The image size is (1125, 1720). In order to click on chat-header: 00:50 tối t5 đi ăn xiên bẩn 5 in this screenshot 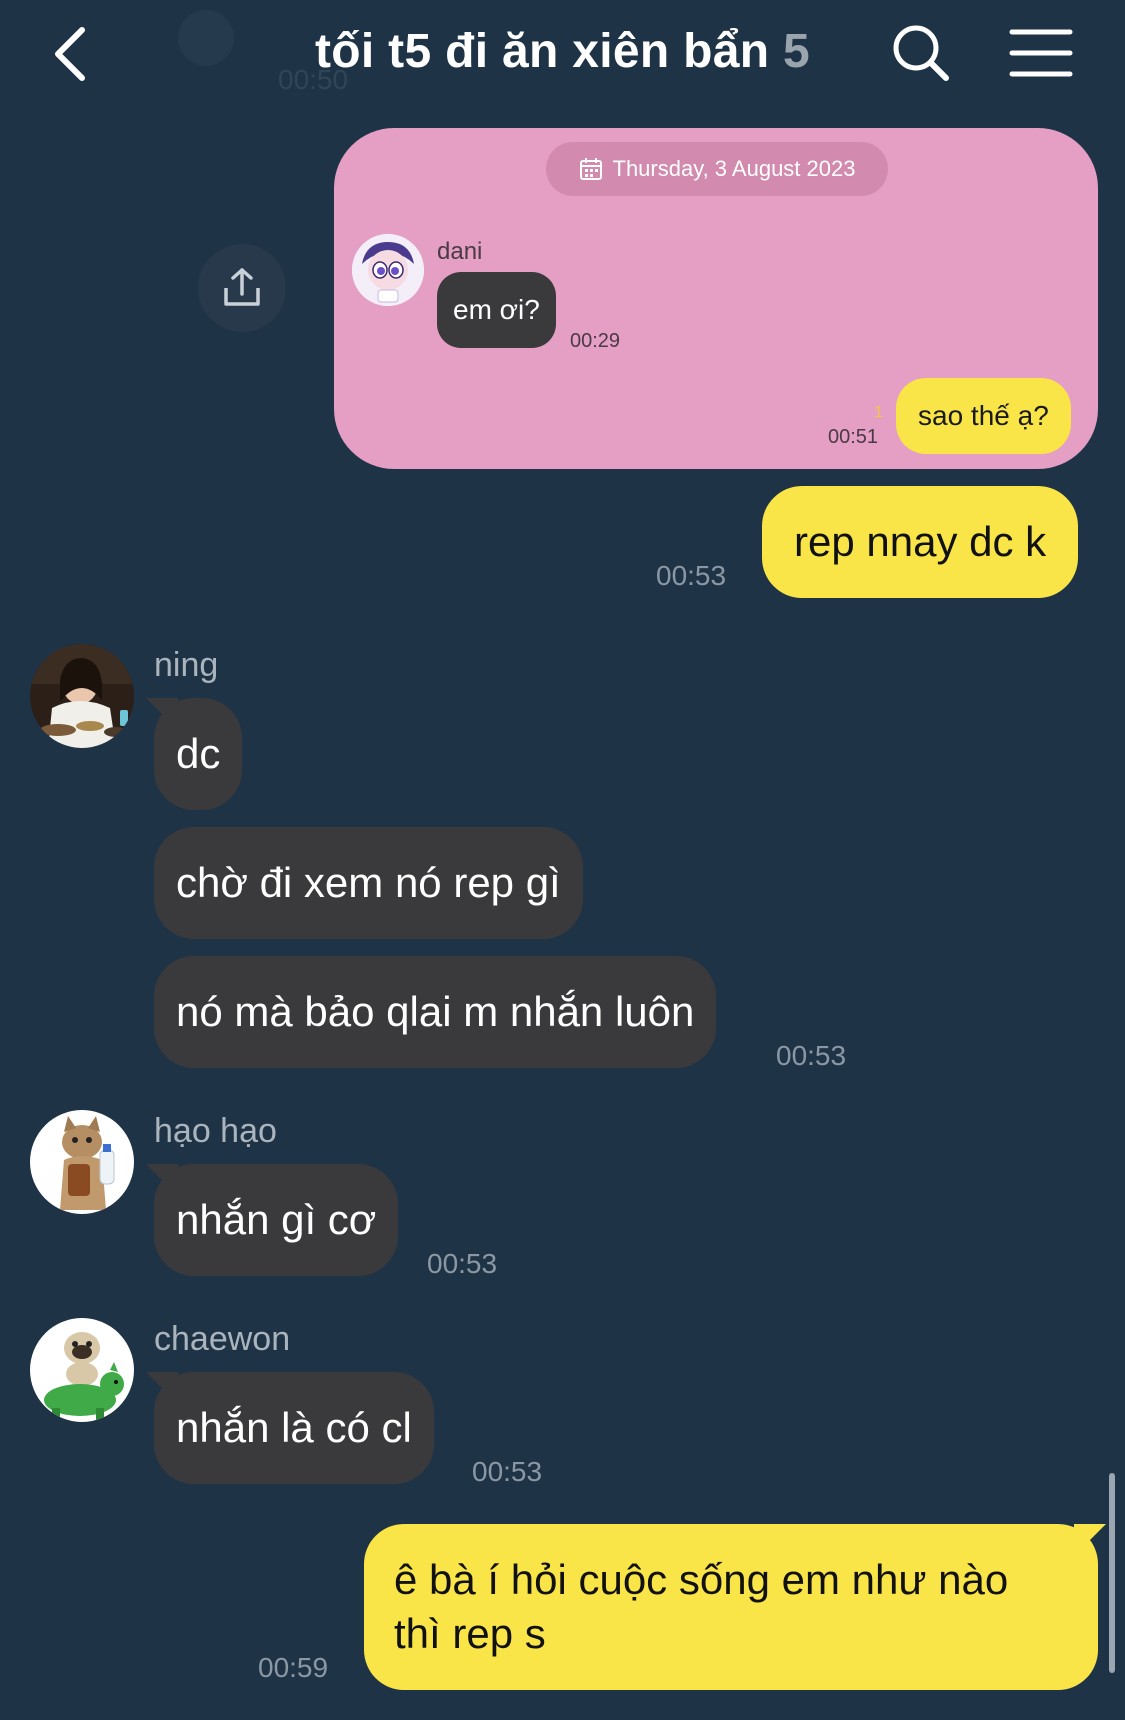, I will do `click(562, 54)`.